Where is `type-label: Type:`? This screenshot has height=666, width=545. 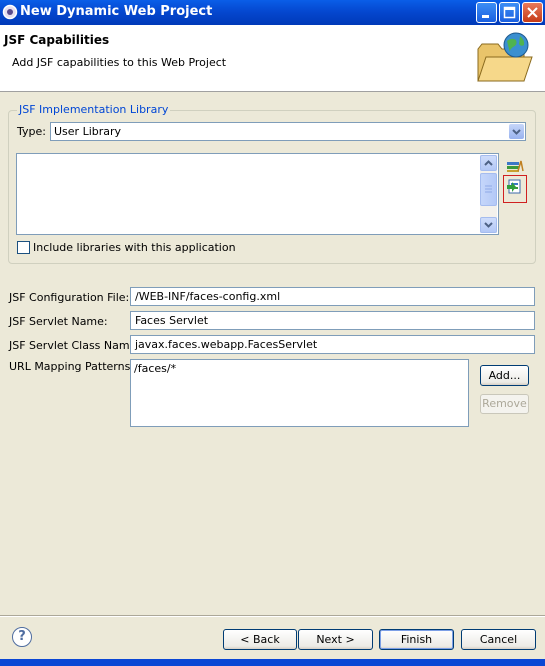
type-label: Type: is located at coordinates (31, 131).